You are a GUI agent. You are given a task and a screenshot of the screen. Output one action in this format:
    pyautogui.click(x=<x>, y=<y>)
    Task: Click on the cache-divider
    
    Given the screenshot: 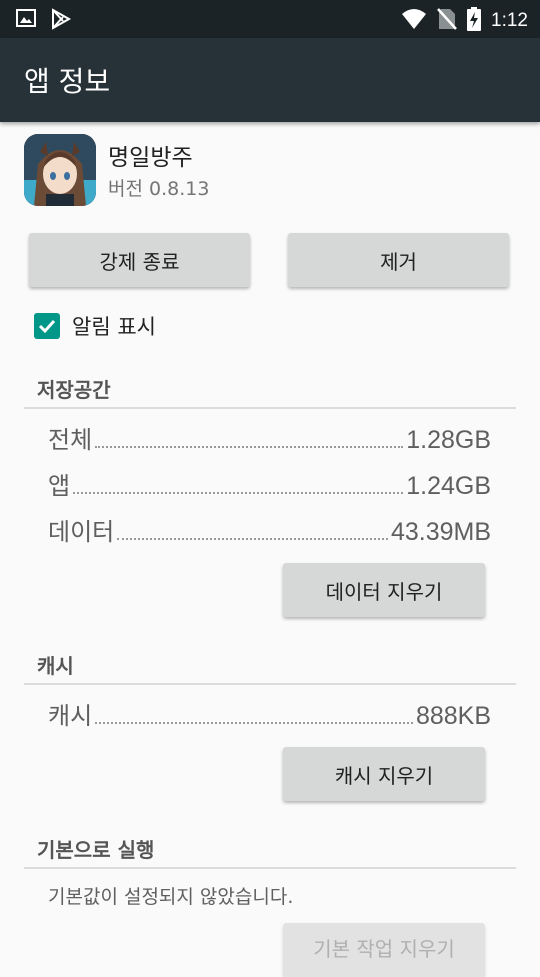 What is the action you would take?
    pyautogui.click(x=270, y=684)
    